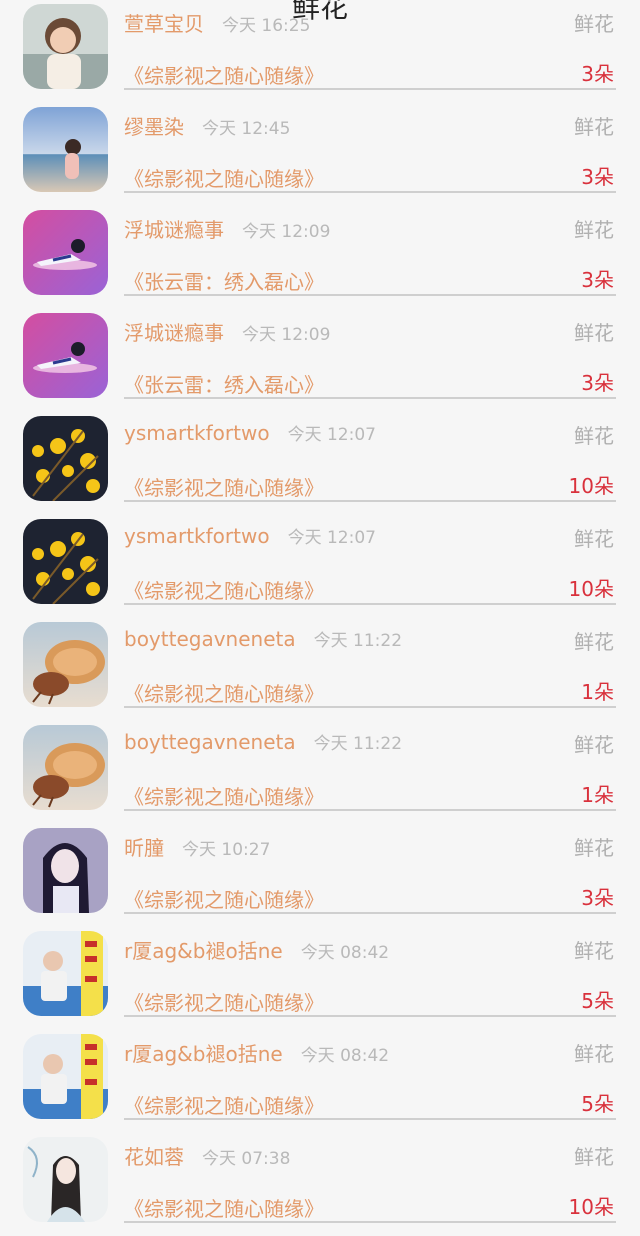  I want to click on sender-name-text: 花如蓉, so click(154, 1157).